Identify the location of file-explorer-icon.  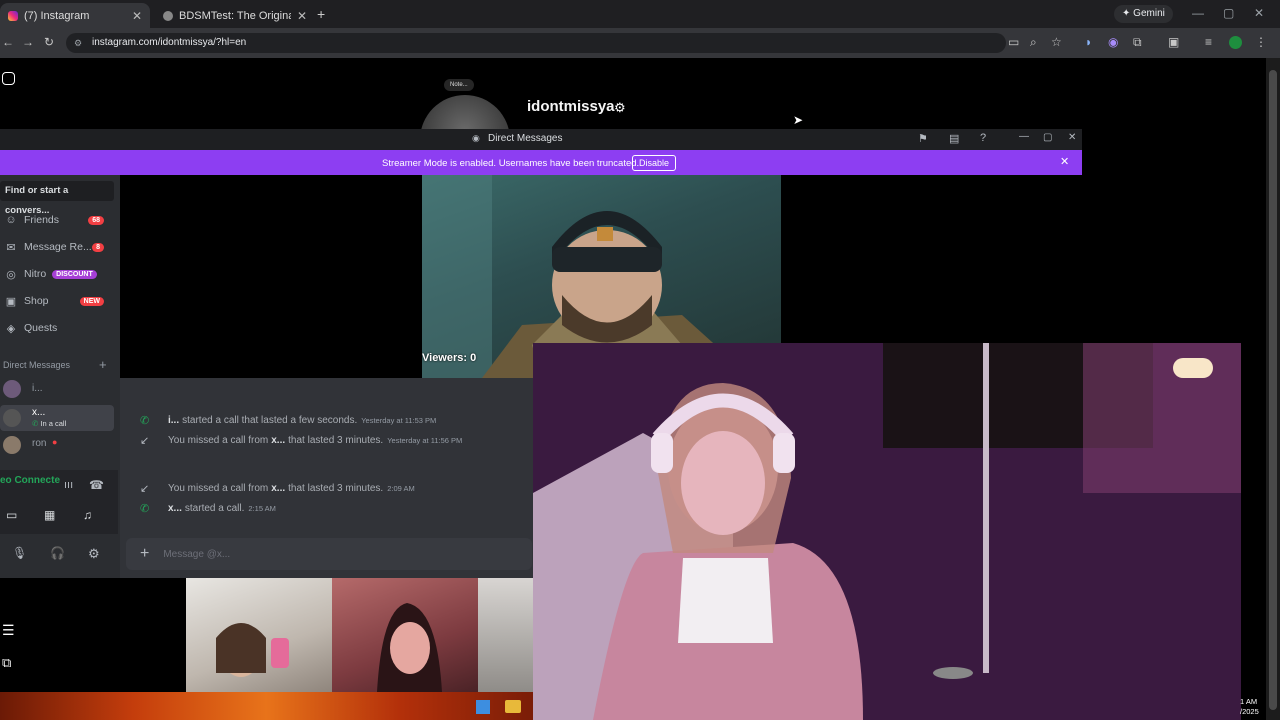
(513, 706).